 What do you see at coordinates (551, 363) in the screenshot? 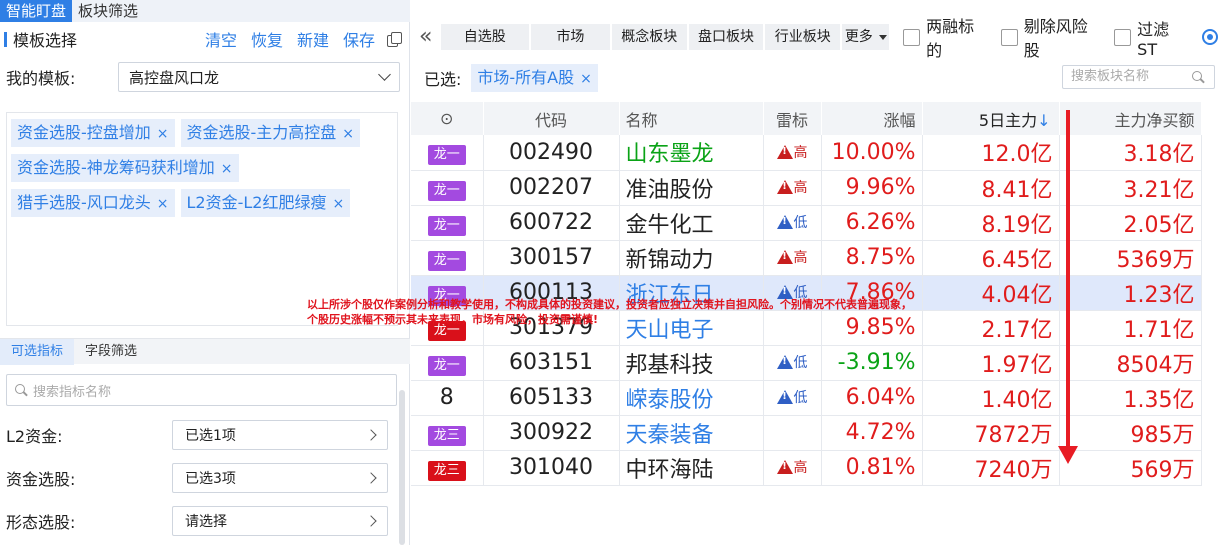
I see `stock-code: 603151` at bounding box center [551, 363].